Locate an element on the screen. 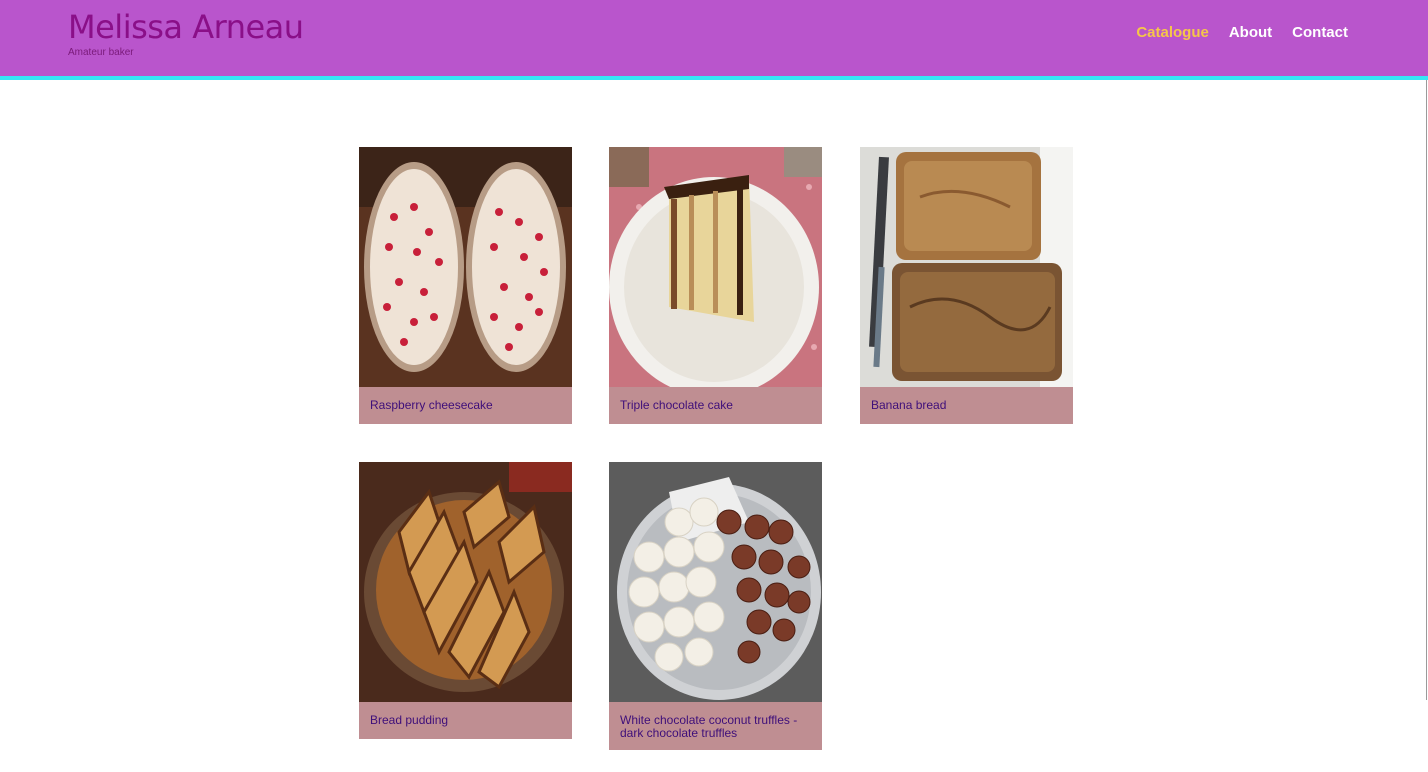 The width and height of the screenshot is (1428, 772). chocolate-cake-photo is located at coordinates (715, 267).